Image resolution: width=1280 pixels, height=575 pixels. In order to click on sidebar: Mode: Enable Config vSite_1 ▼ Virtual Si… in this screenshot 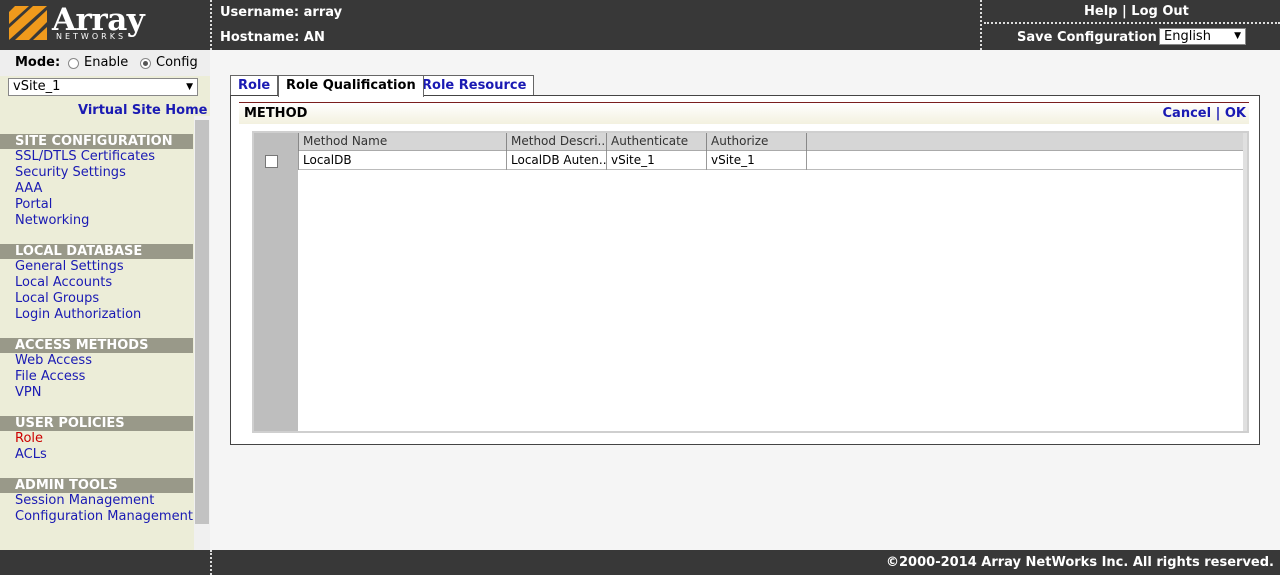, I will do `click(105, 300)`.